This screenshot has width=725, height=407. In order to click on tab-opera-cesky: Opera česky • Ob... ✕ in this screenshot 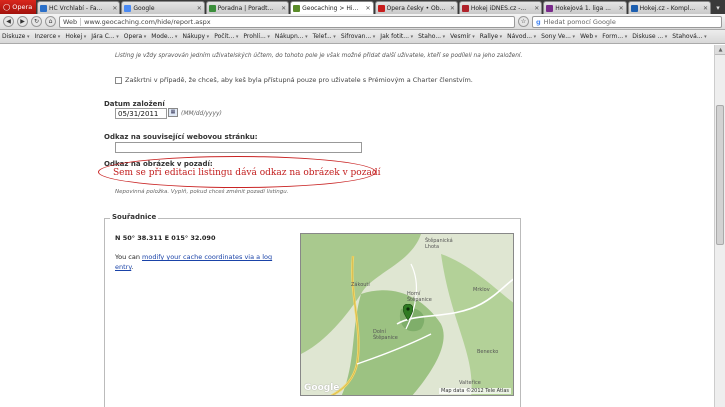, I will do `click(416, 7)`.